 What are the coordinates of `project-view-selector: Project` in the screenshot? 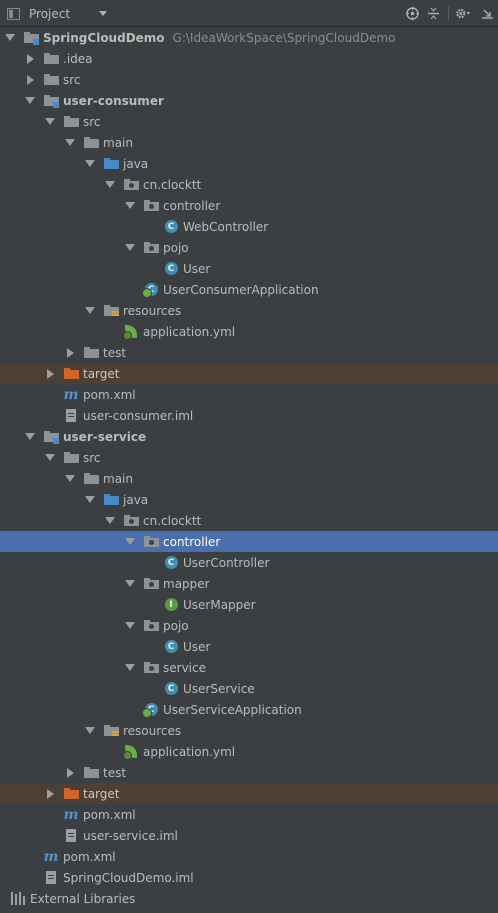 It's located at (58, 13).